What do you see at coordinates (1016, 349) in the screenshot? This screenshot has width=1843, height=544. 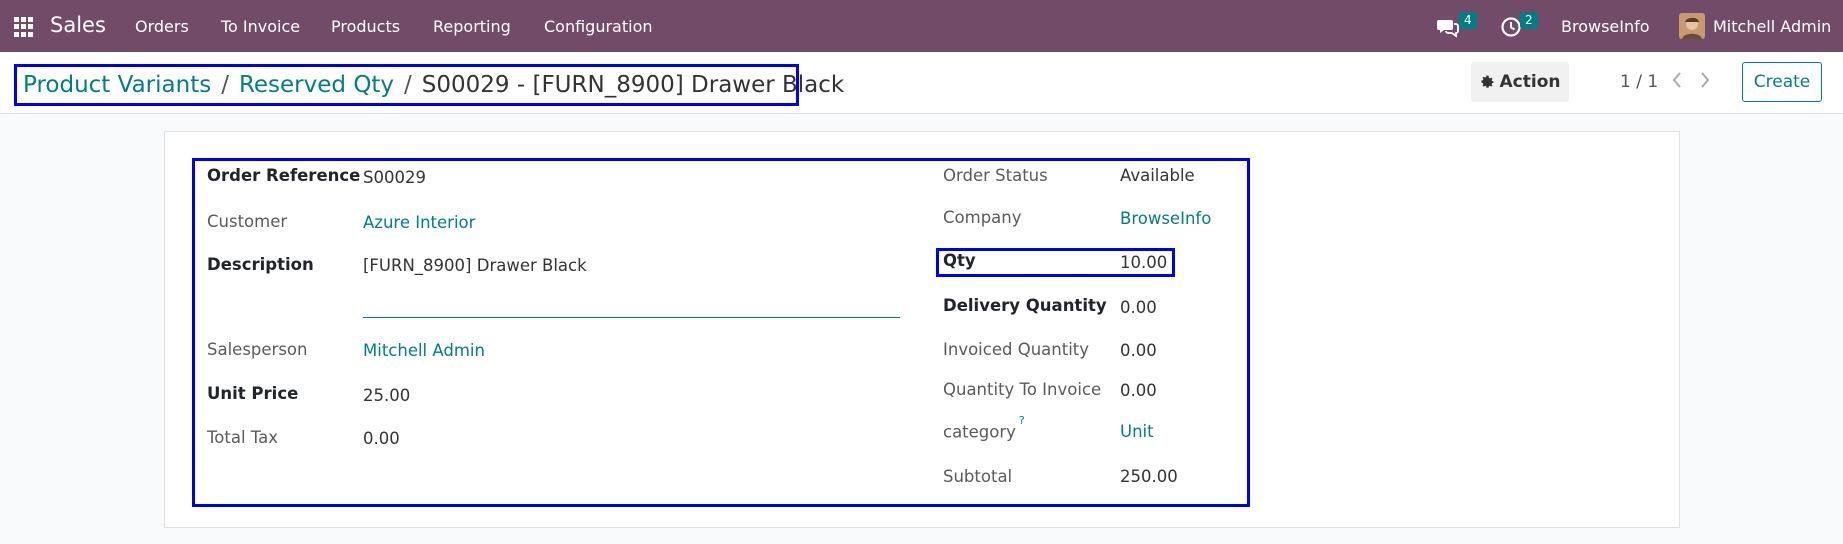 I see `invoiced-quantity-label: Invoiced Quantity` at bounding box center [1016, 349].